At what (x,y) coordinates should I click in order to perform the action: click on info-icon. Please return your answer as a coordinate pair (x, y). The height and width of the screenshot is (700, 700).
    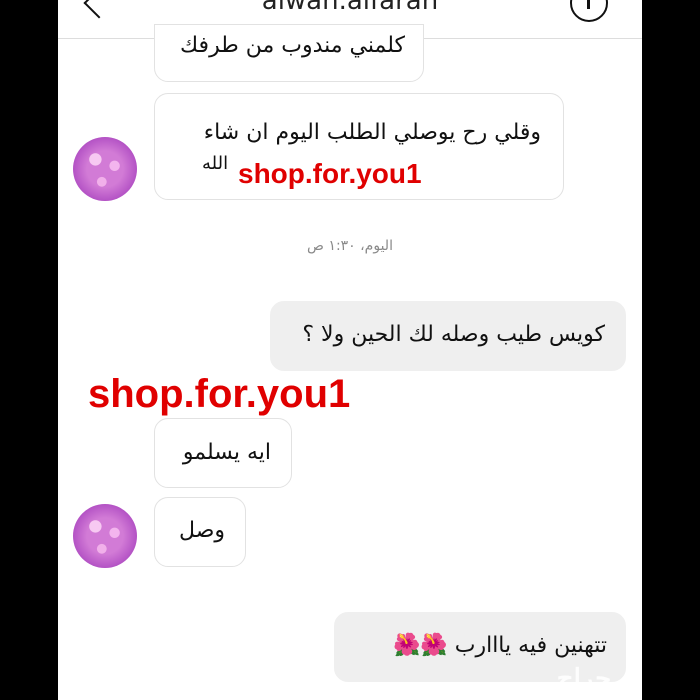
    Looking at the image, I should click on (589, 11).